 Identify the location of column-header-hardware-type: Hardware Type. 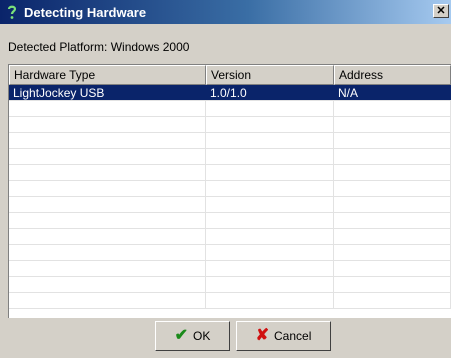
(107, 75).